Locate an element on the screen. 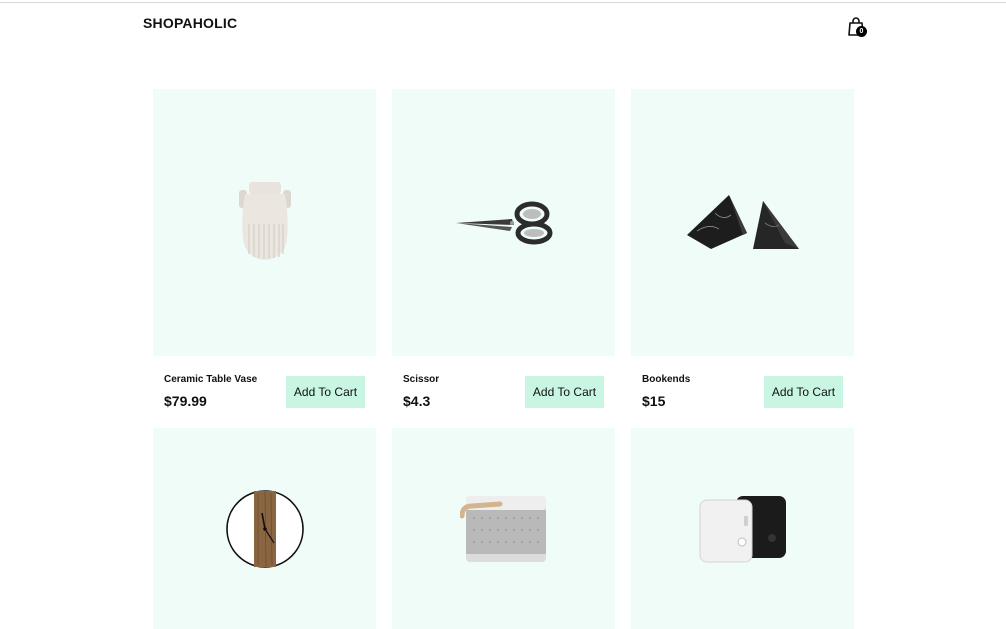 Image resolution: width=1006 pixels, height=629 pixels. cart-count-badge: 0 is located at coordinates (861, 31).